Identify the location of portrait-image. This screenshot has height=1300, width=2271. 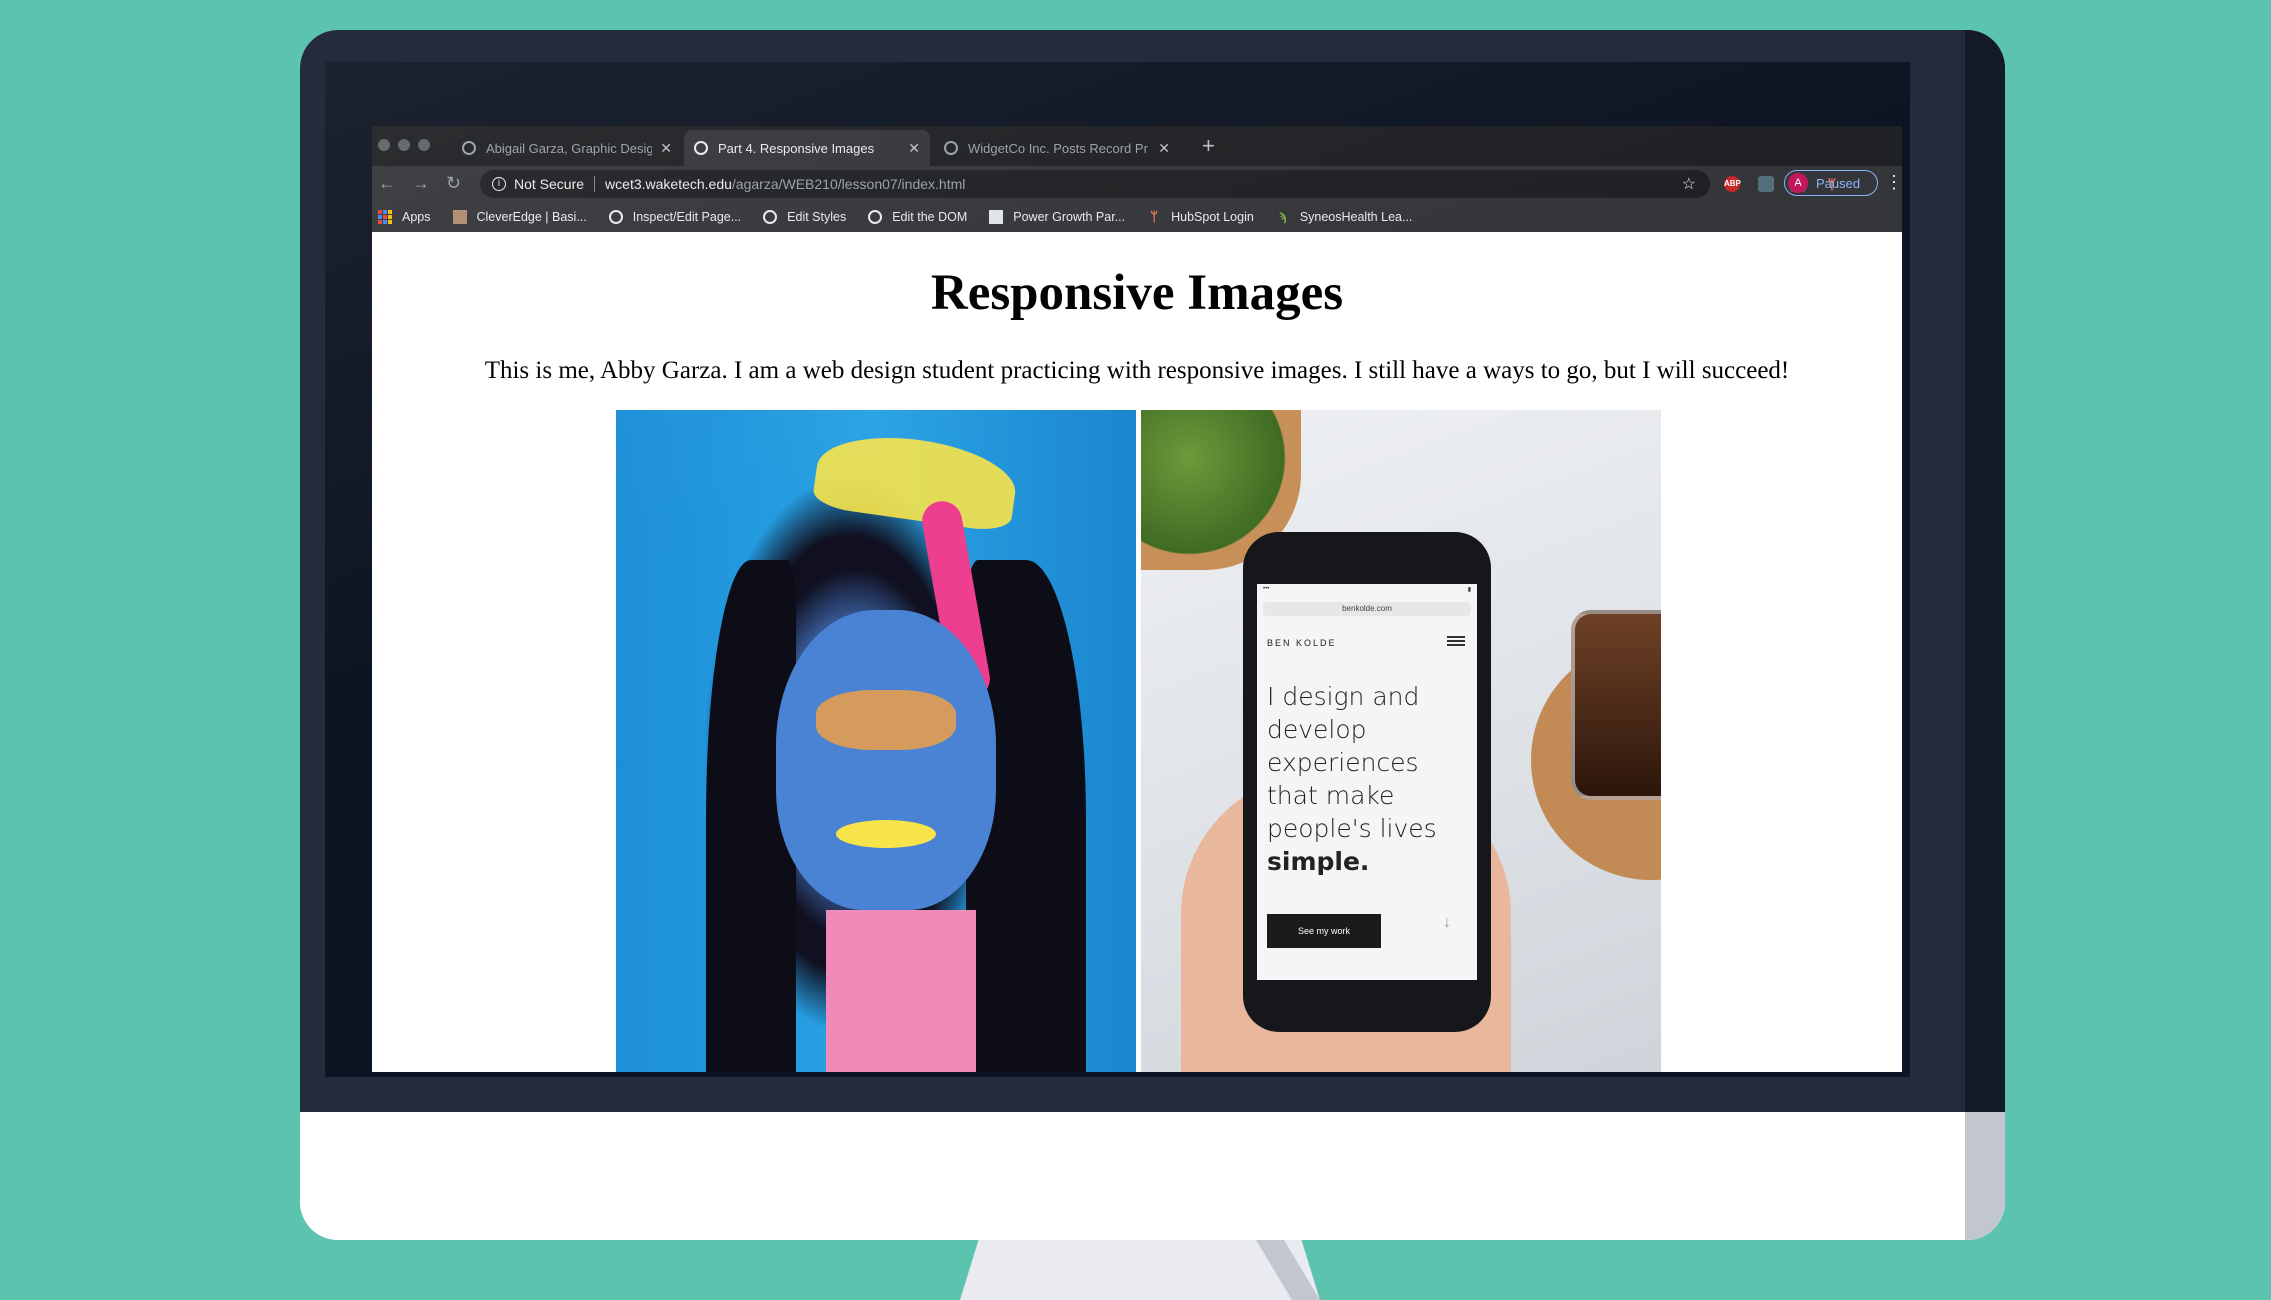
(876, 741).